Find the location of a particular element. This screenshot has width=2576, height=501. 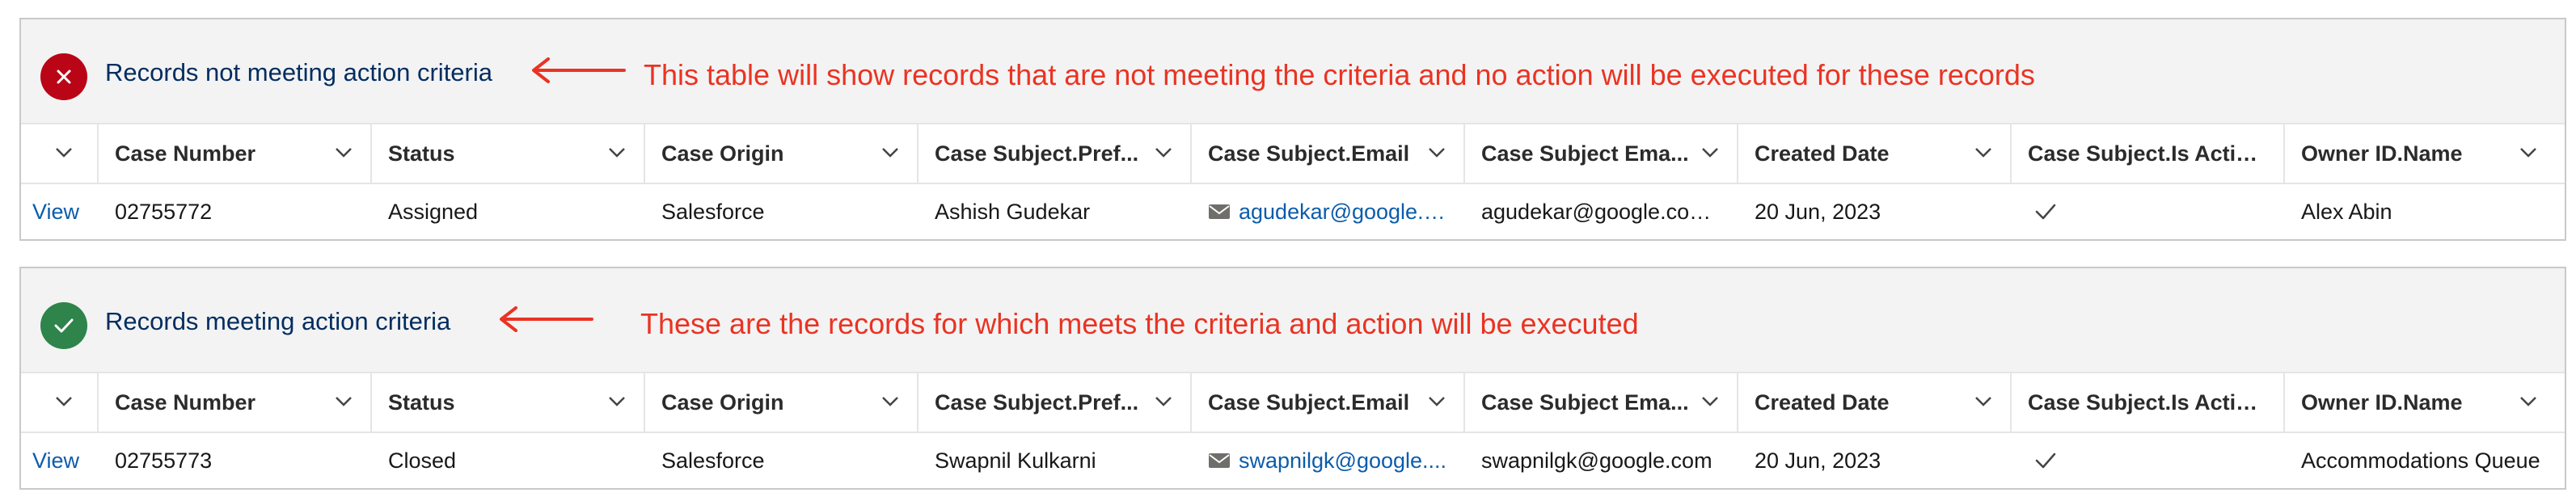

success-status-icon is located at coordinates (63, 326).